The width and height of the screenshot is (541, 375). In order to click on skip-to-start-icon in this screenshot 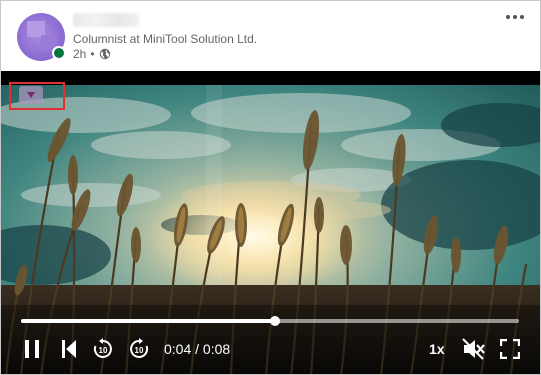, I will do `click(69, 349)`.